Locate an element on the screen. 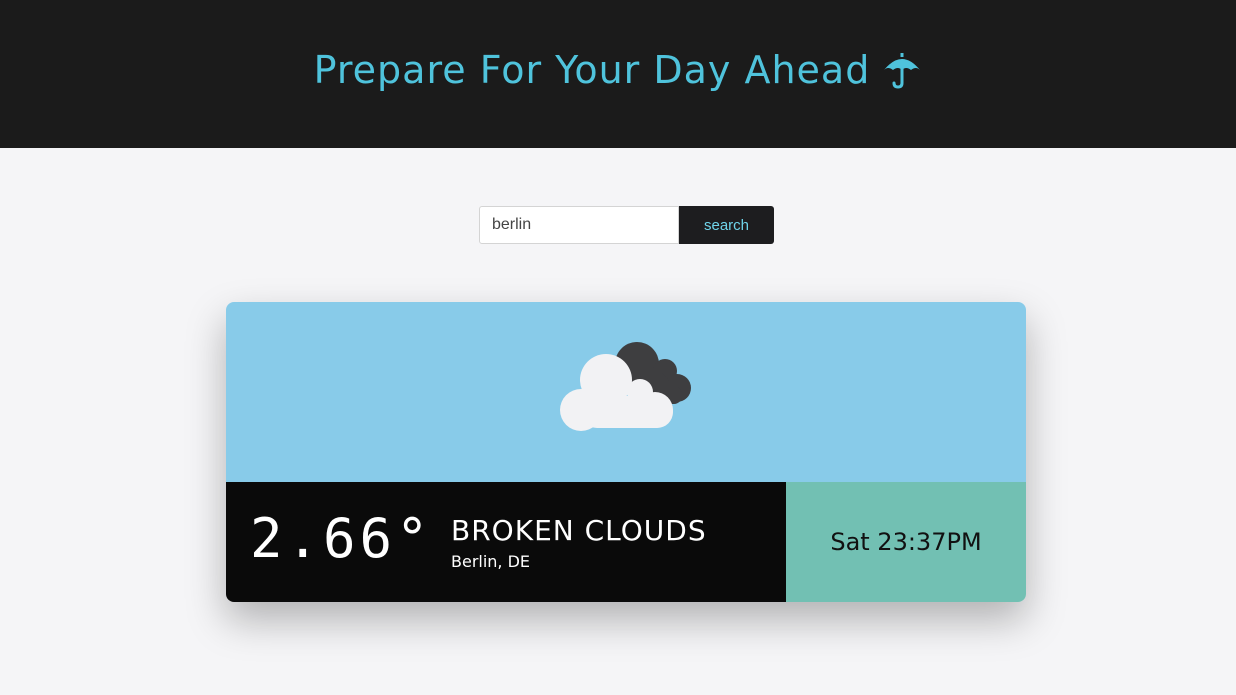 This screenshot has height=695, width=1236. datetime: Sat 23:37PM is located at coordinates (906, 542).